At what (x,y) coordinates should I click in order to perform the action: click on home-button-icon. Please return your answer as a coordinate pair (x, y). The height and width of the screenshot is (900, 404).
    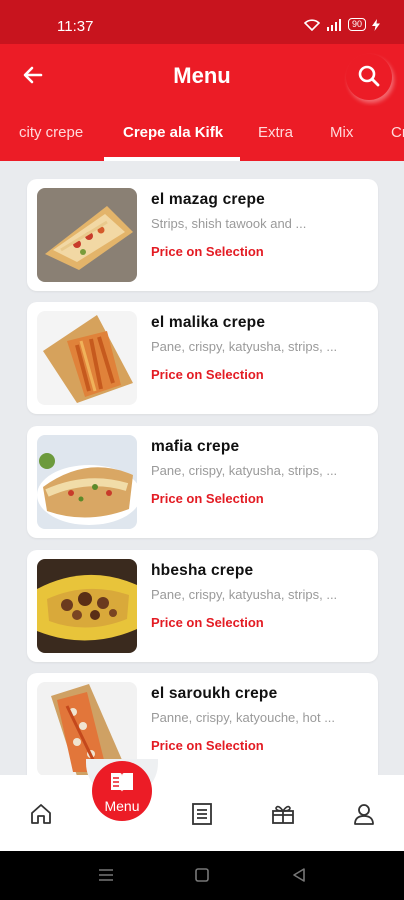
    Looking at the image, I should click on (202, 875).